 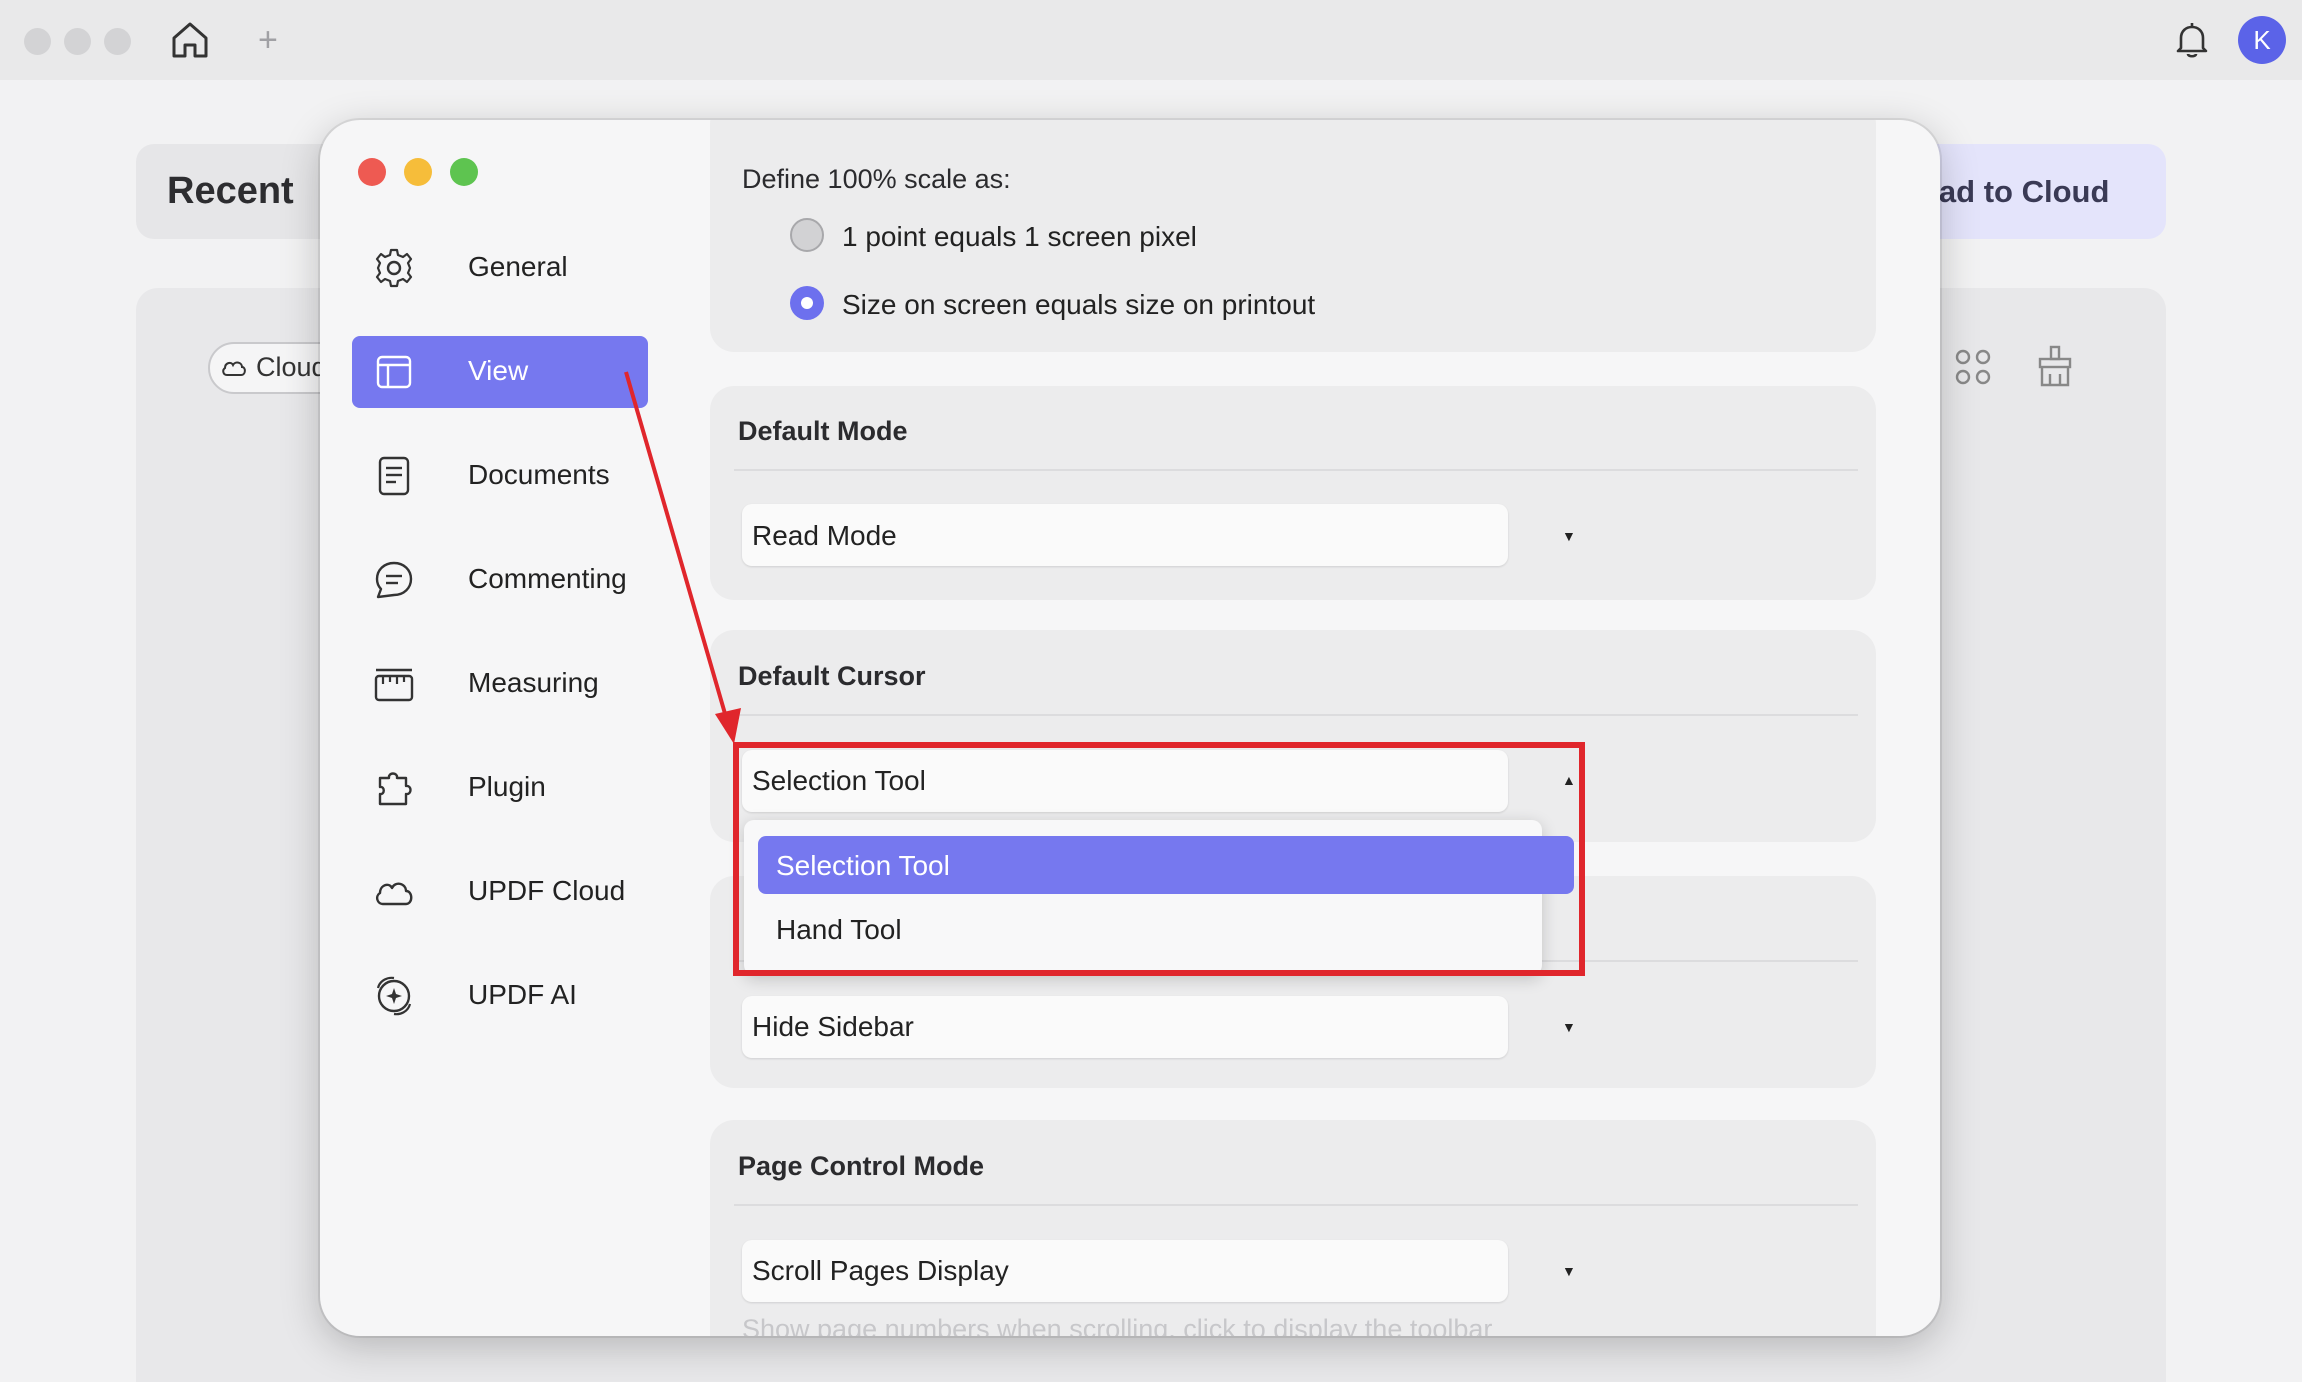 What do you see at coordinates (117, 41) in the screenshot?
I see `window-zoom-button` at bounding box center [117, 41].